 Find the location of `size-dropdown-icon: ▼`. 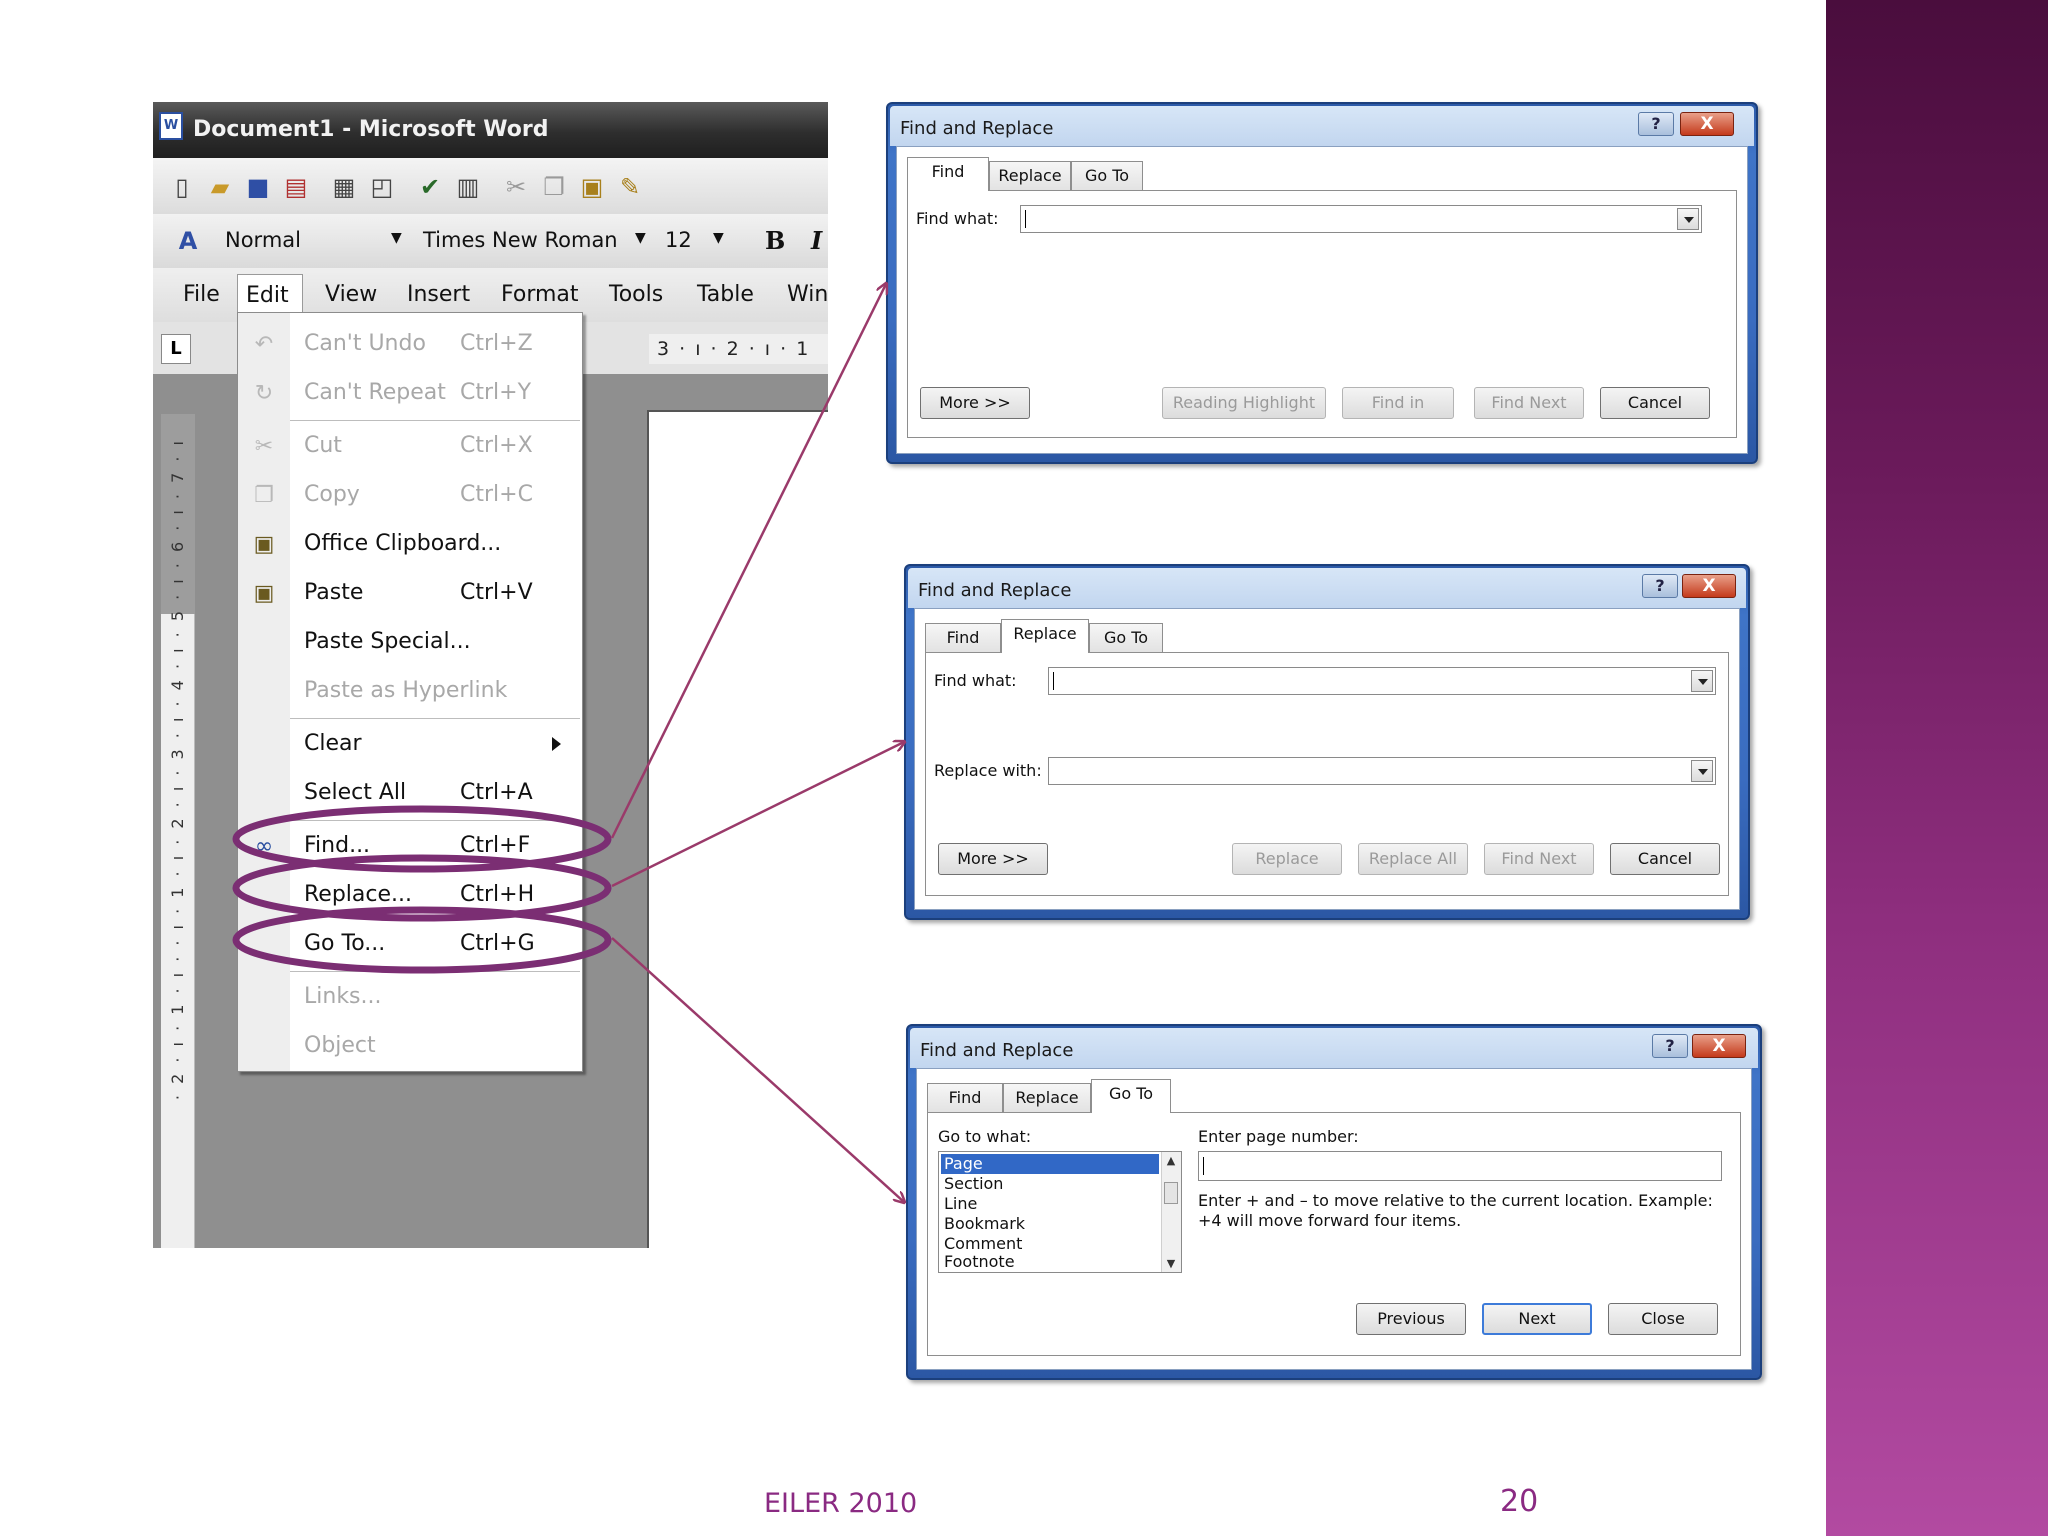

size-dropdown-icon: ▼ is located at coordinates (718, 238).